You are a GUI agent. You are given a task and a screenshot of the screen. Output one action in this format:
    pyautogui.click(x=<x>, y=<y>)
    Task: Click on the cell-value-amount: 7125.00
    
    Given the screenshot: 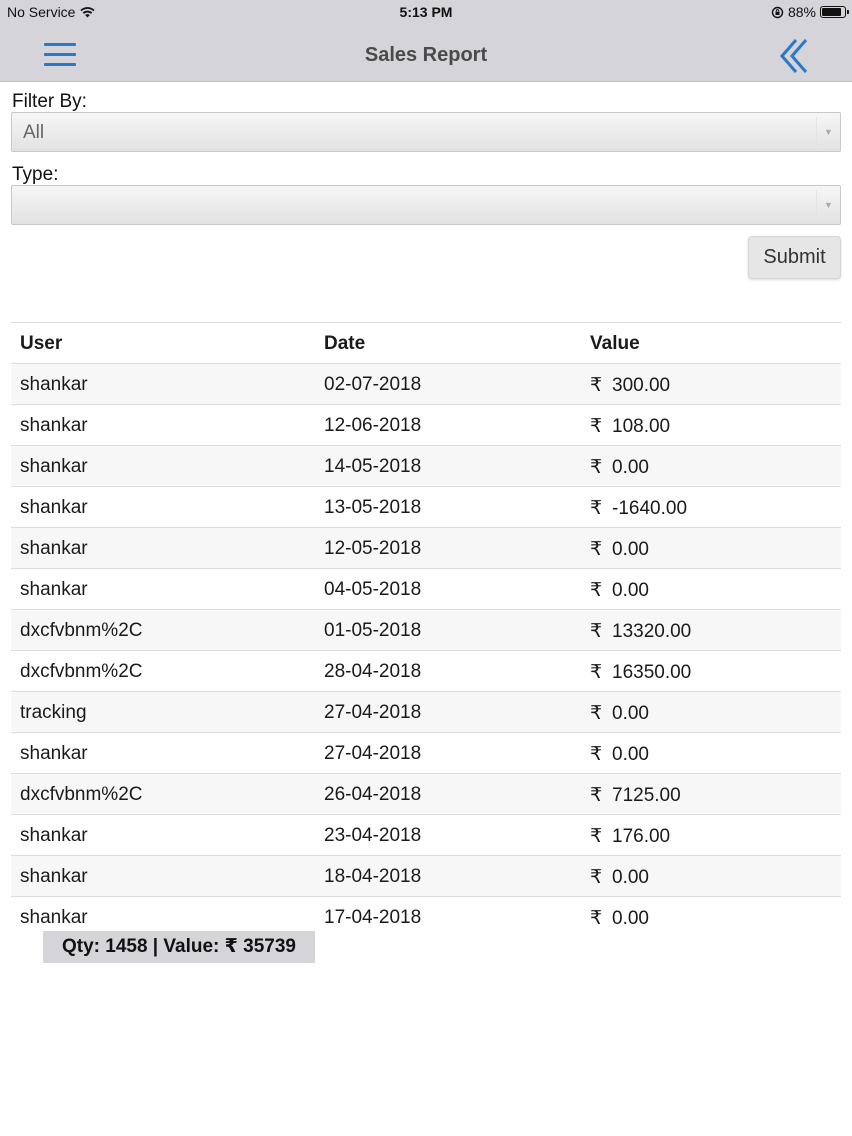 What is the action you would take?
    pyautogui.click(x=646, y=795)
    